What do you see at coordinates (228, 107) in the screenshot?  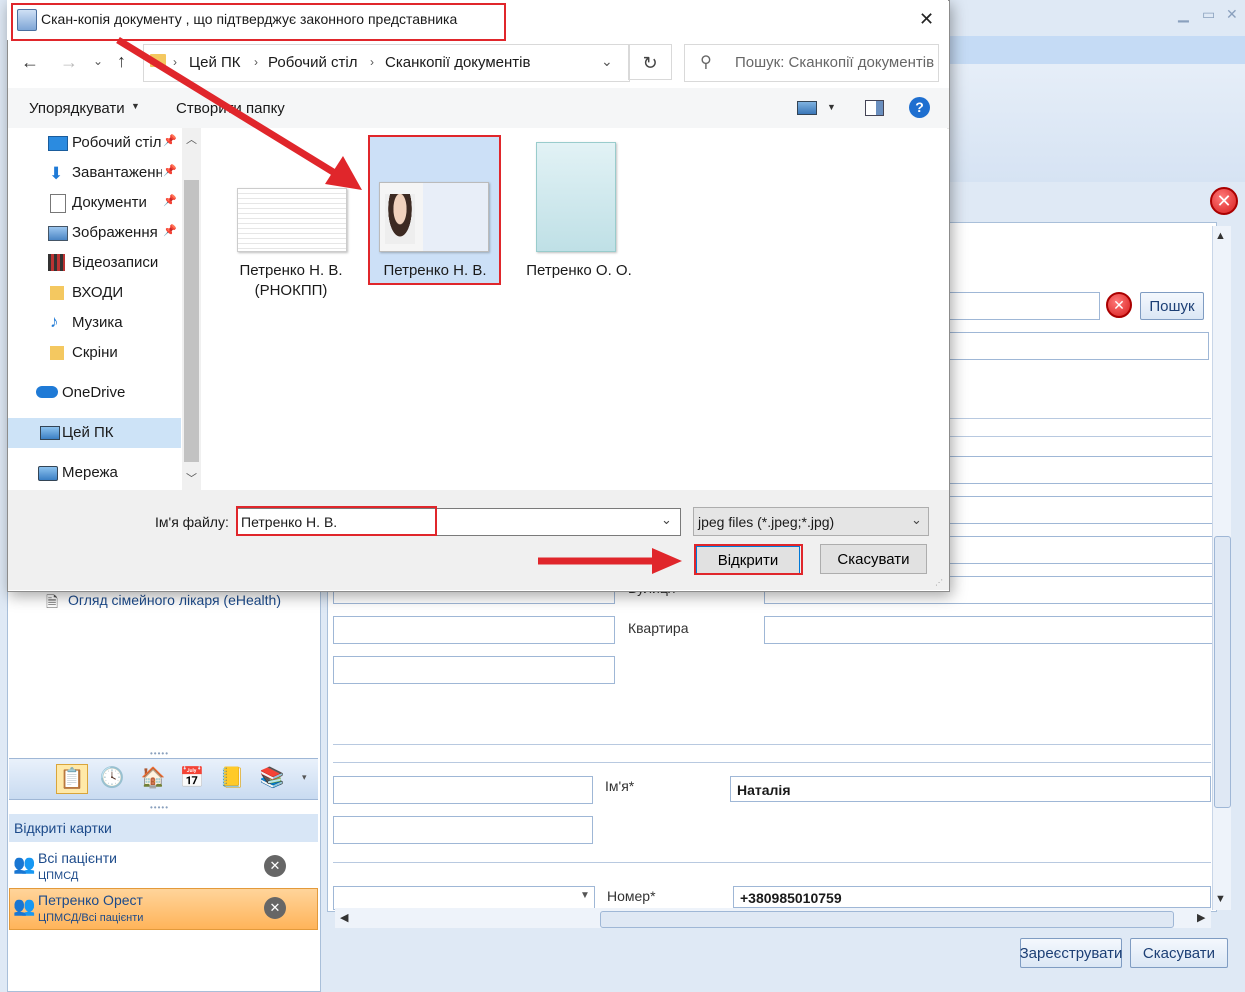 I see `arrow-to-file` at bounding box center [228, 107].